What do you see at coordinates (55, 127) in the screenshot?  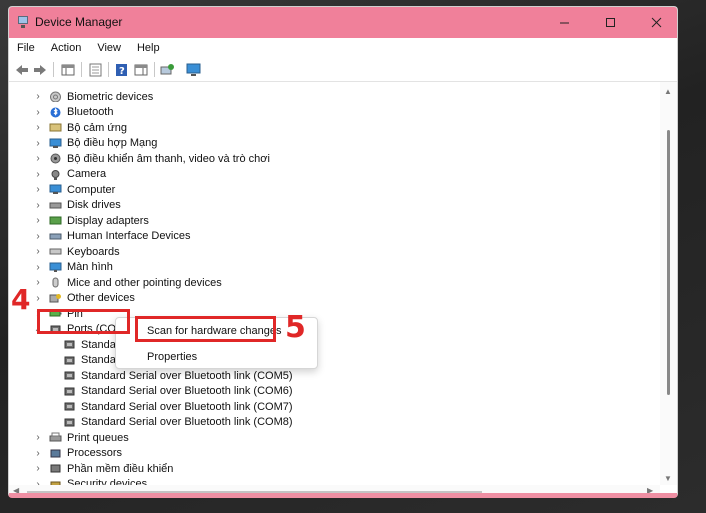 I see `sensor-icon` at bounding box center [55, 127].